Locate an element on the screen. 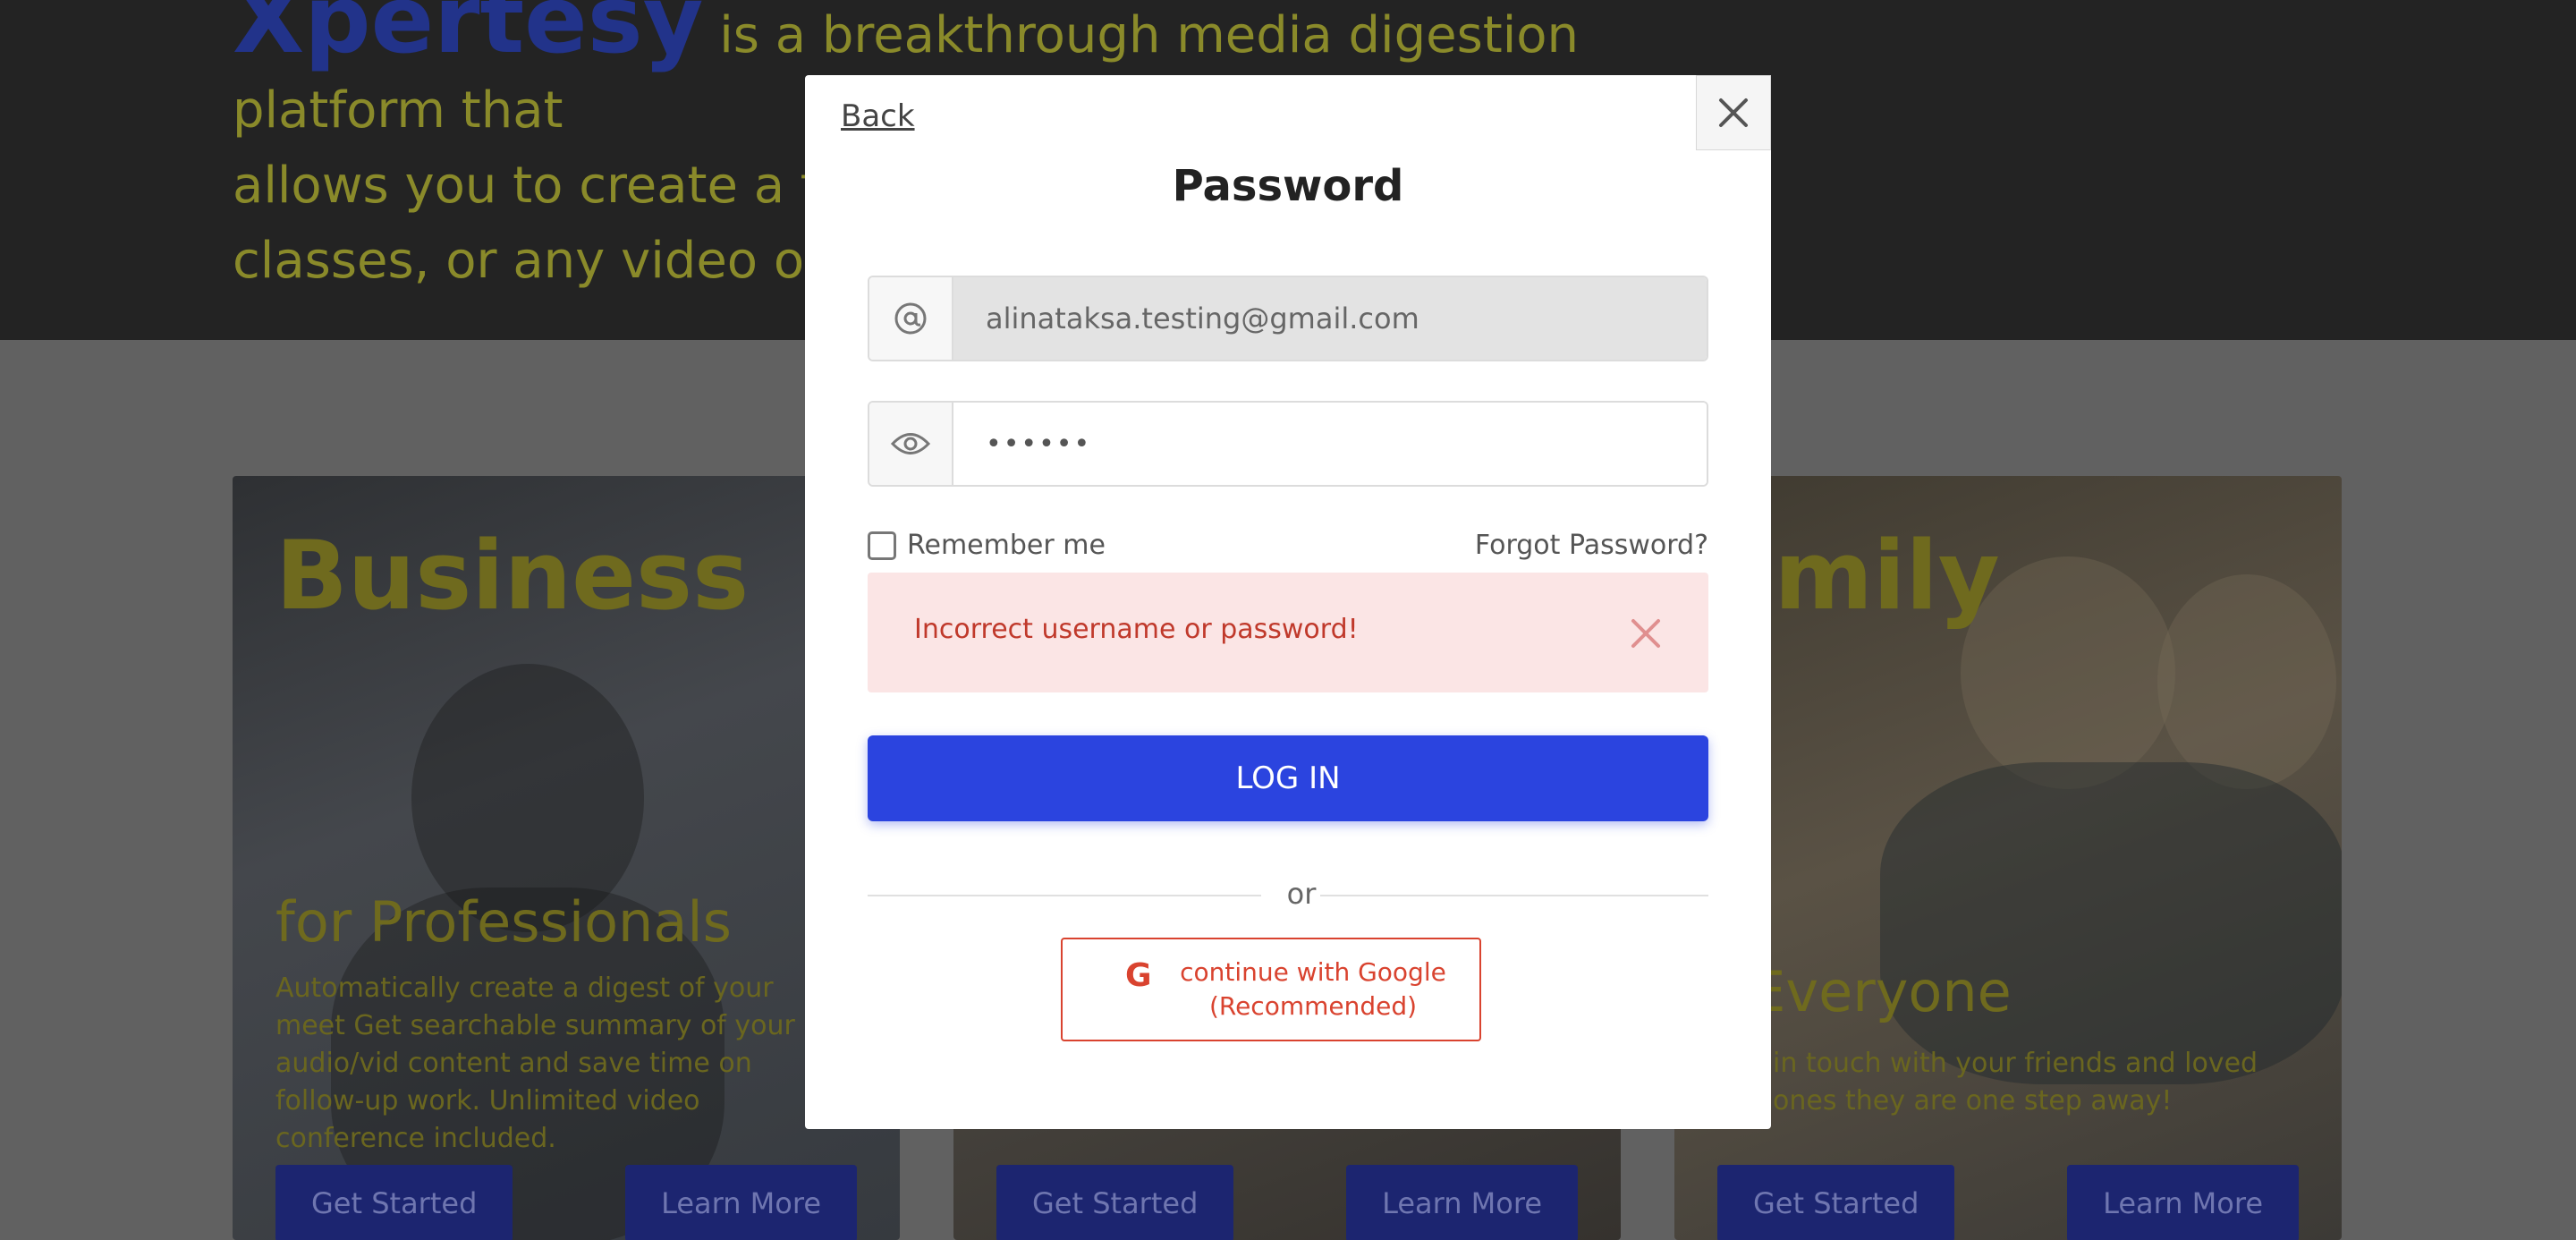 The height and width of the screenshot is (1240, 2576). password-field is located at coordinates (1288, 444).